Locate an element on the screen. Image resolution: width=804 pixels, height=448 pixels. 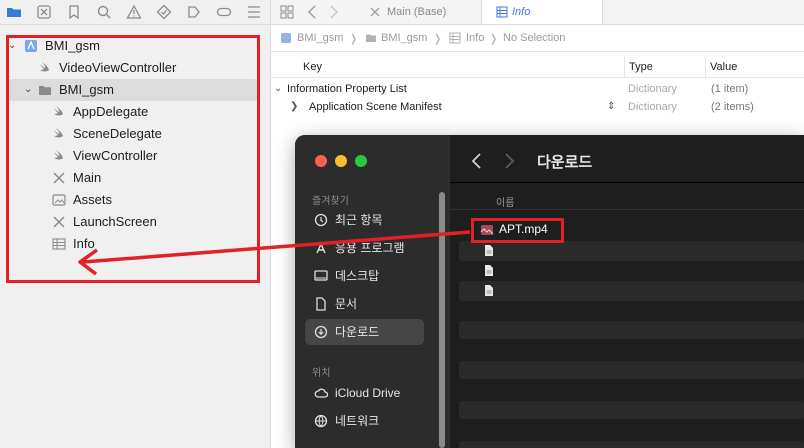
plist-key: Application Scene Manifest is located at coordinates (375, 107).